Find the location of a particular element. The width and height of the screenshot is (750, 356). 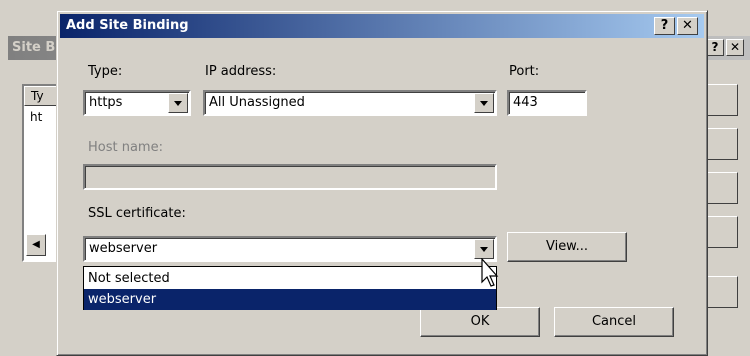

parent-list-column-header: Ty is located at coordinates (42, 96).